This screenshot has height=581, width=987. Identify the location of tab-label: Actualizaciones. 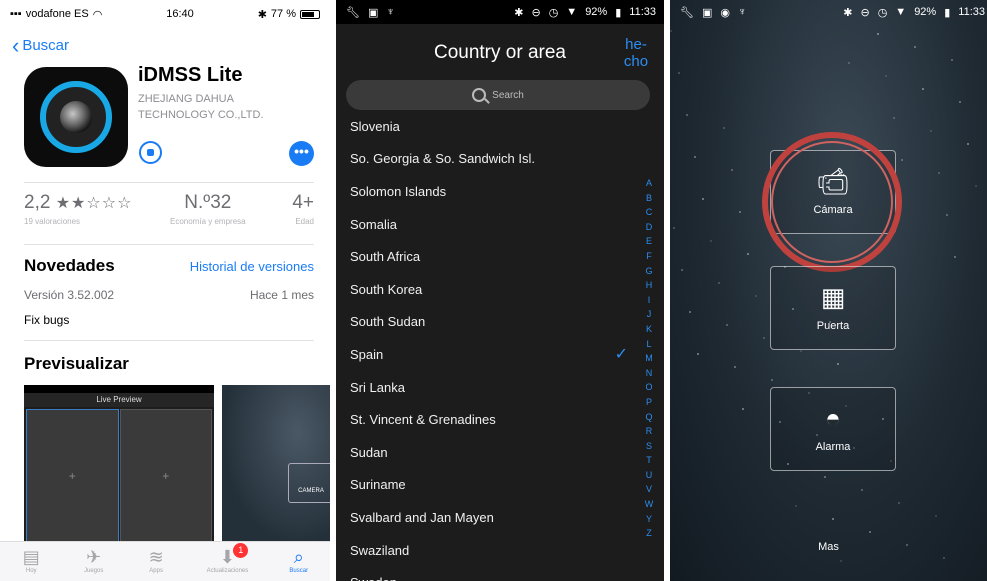
(227, 571).